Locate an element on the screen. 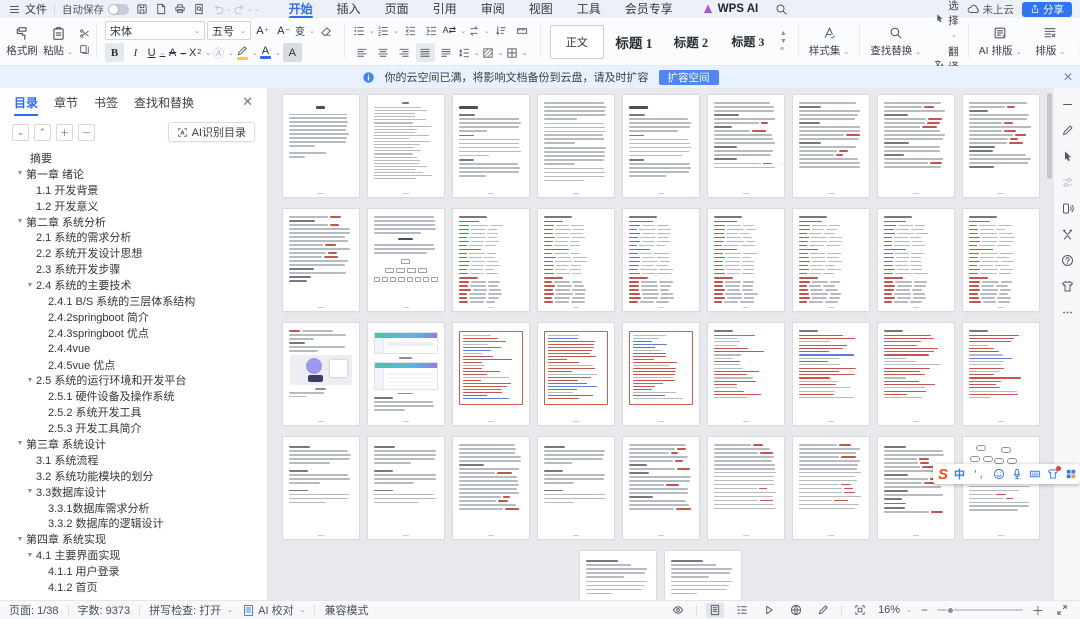  file-menu: 文件 is located at coordinates (27, 9).